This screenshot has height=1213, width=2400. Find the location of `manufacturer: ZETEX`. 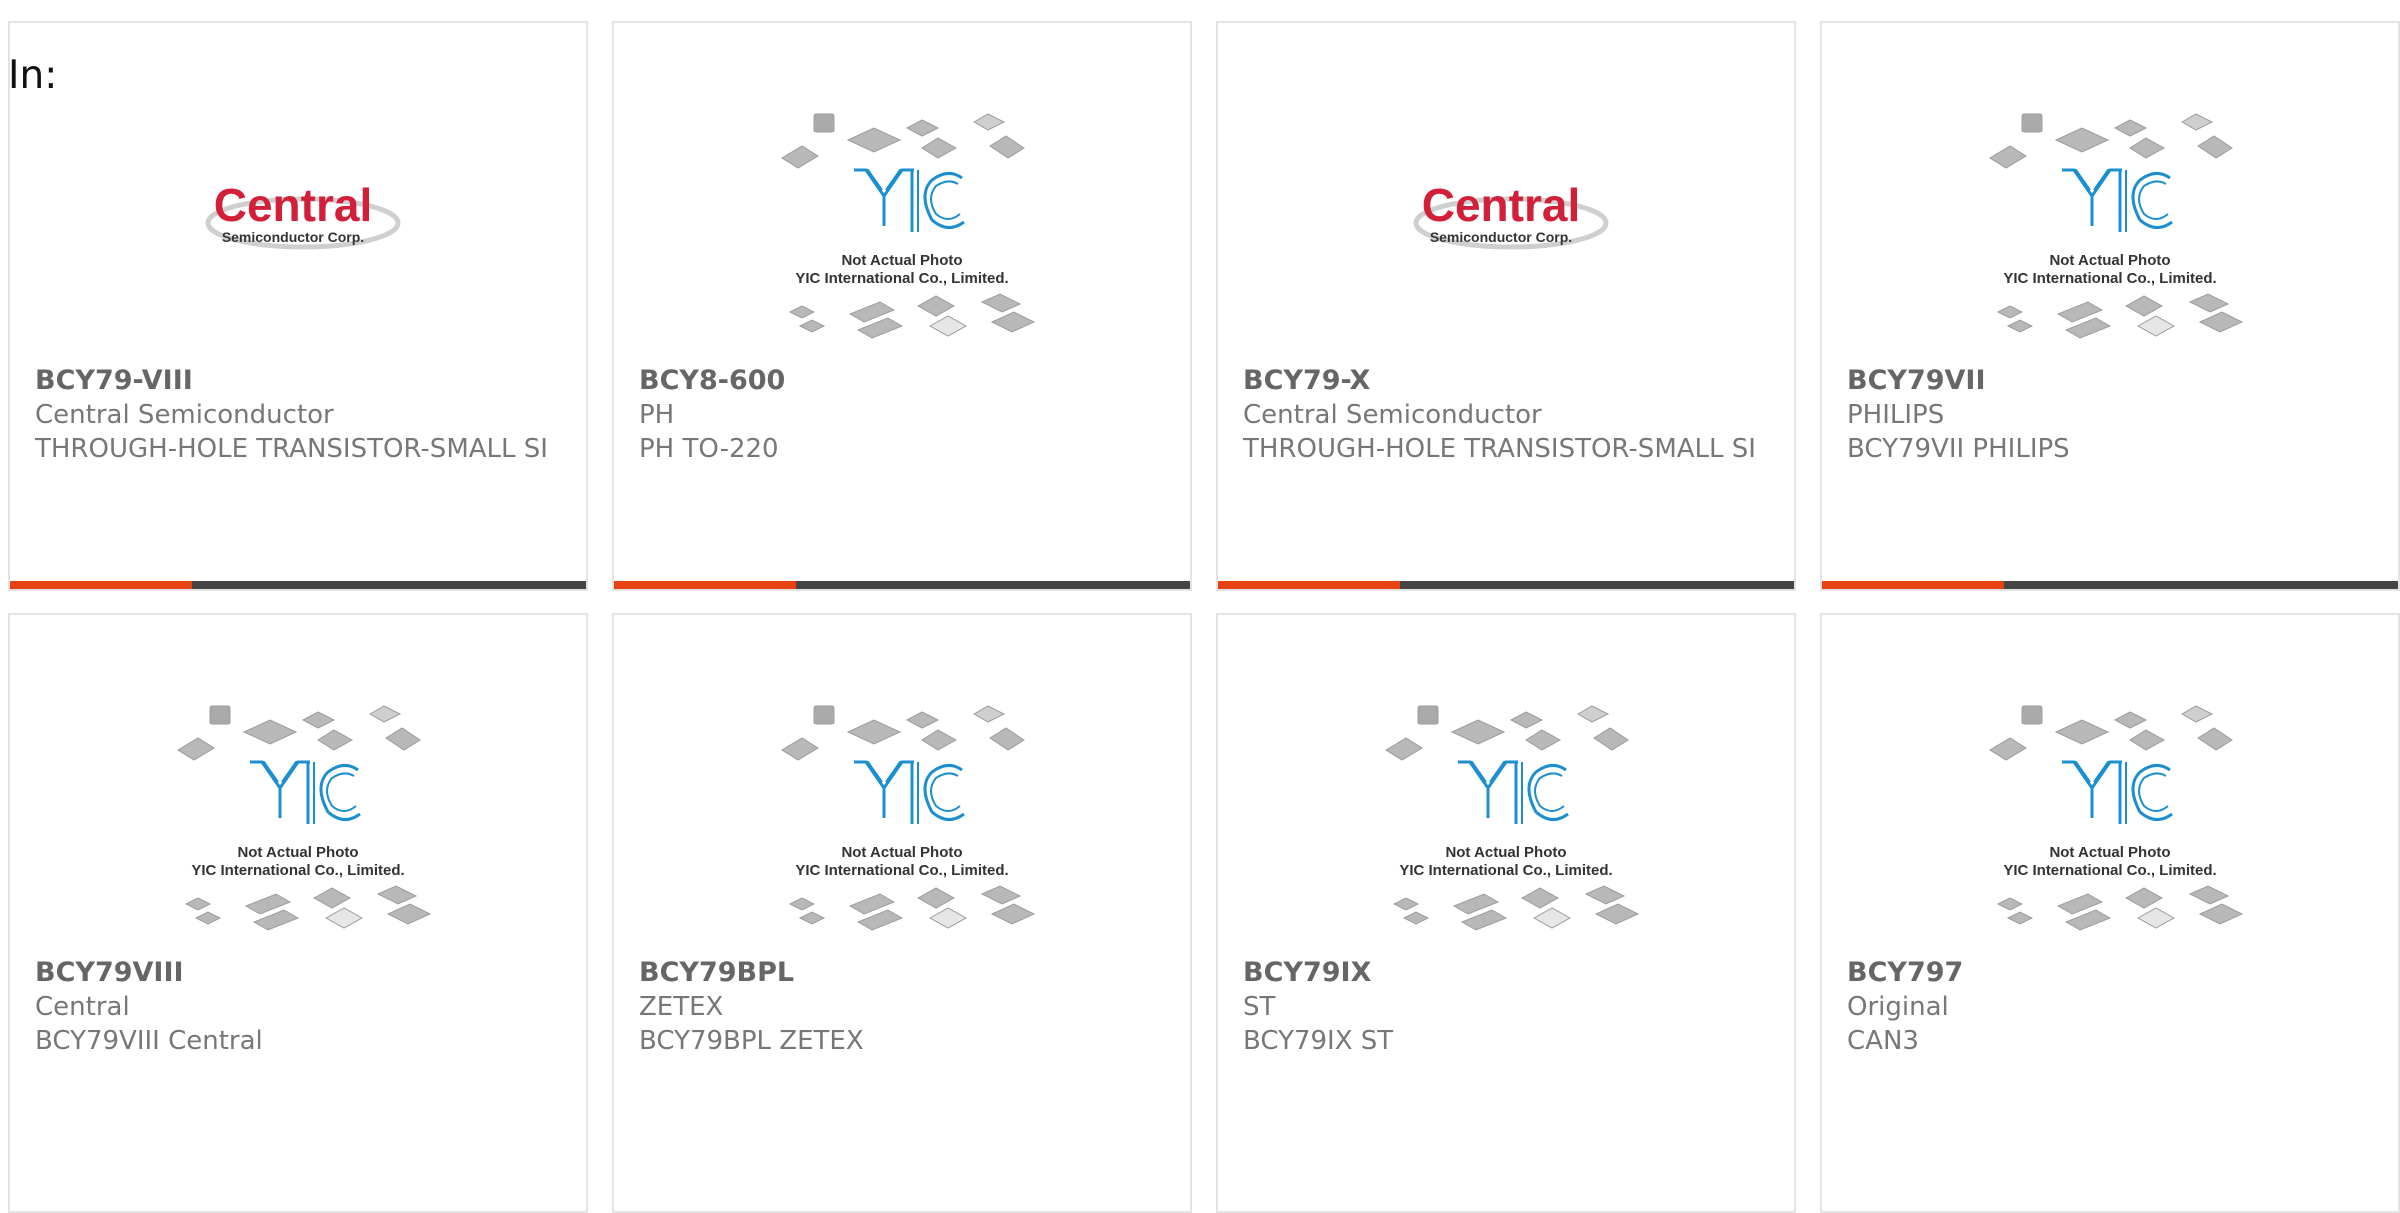

manufacturer: ZETEX is located at coordinates (681, 1007).